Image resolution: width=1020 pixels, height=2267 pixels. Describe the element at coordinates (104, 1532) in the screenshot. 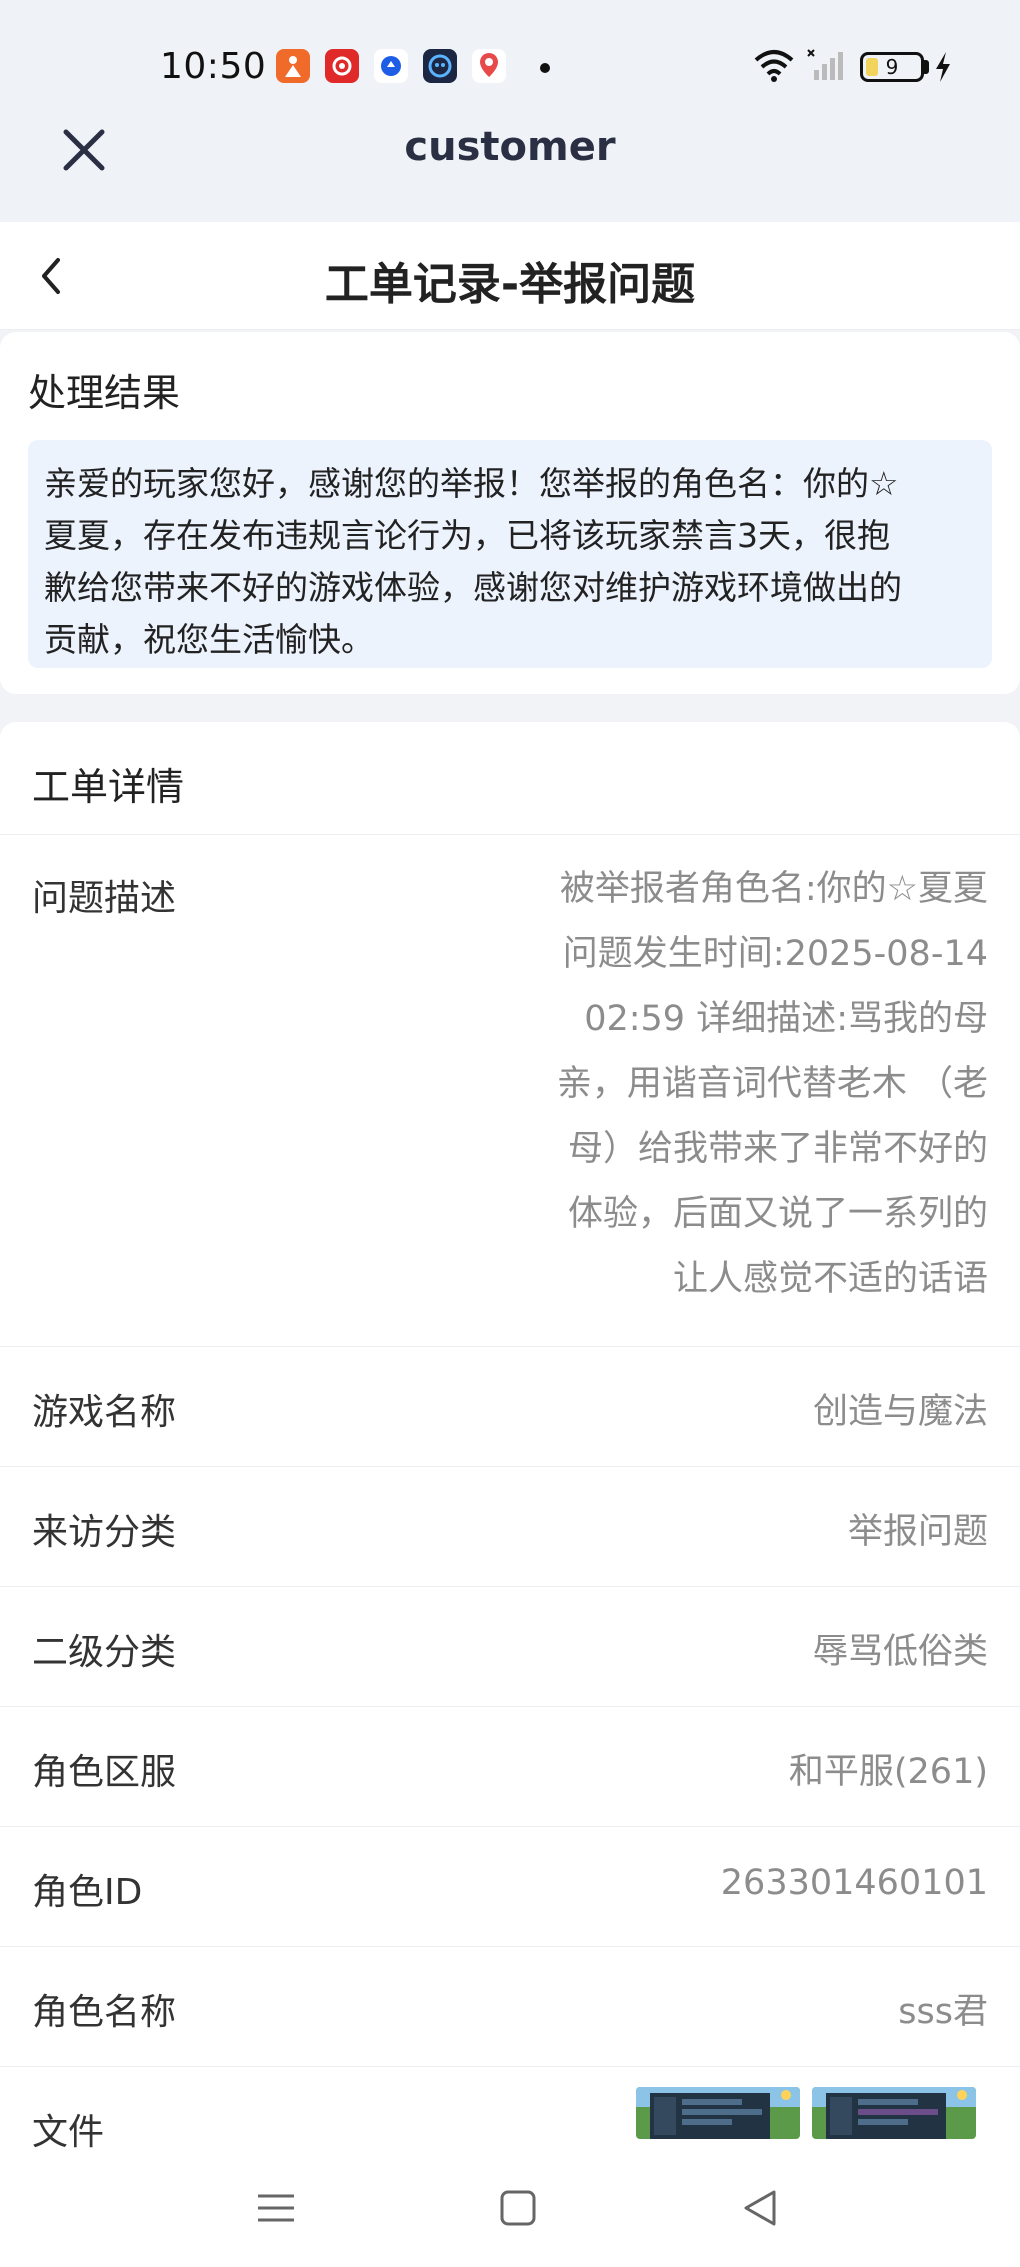

I see `row-label: 来访分类` at that location.